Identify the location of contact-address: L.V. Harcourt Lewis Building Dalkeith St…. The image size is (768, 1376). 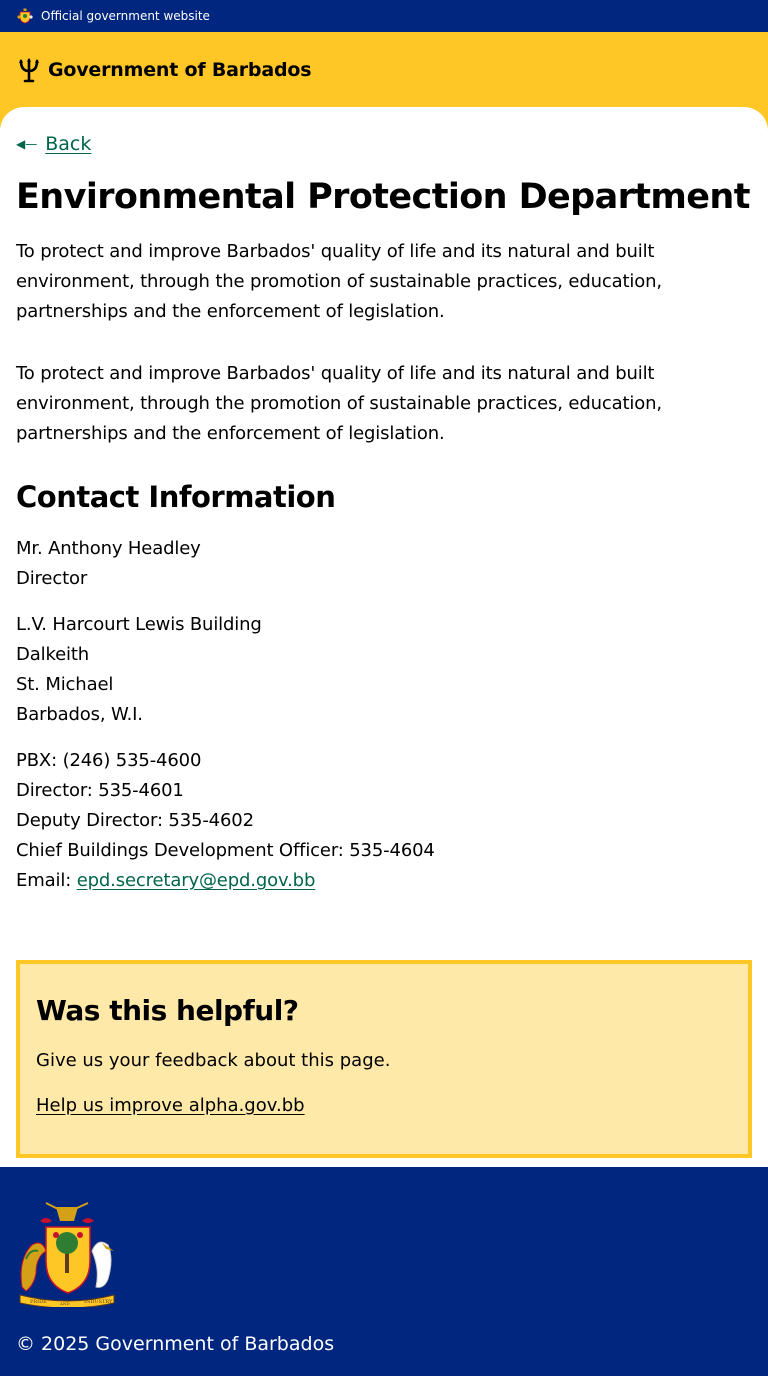
(139, 670).